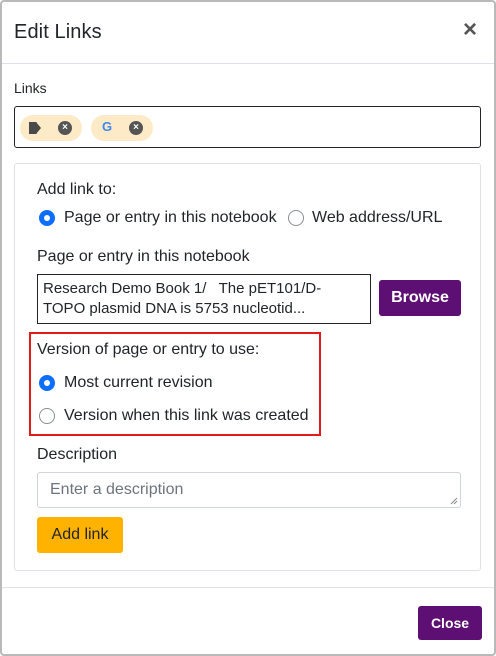 This screenshot has width=496, height=656. Describe the element at coordinates (47, 218) in the screenshot. I see `radio-notebook-entry` at that location.